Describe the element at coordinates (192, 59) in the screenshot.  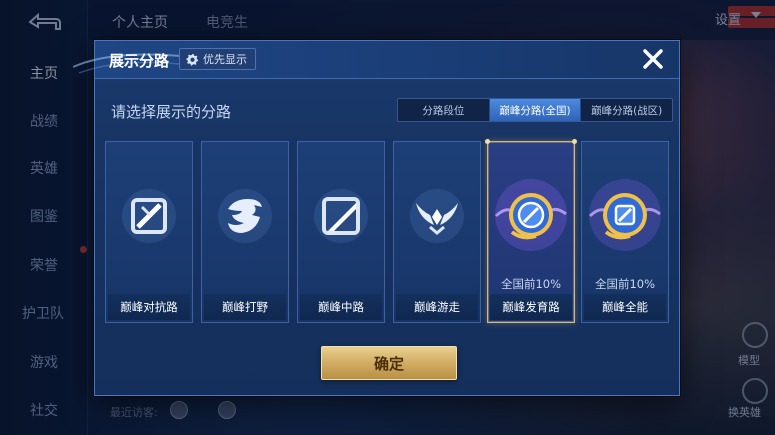
I see `gear-icon` at that location.